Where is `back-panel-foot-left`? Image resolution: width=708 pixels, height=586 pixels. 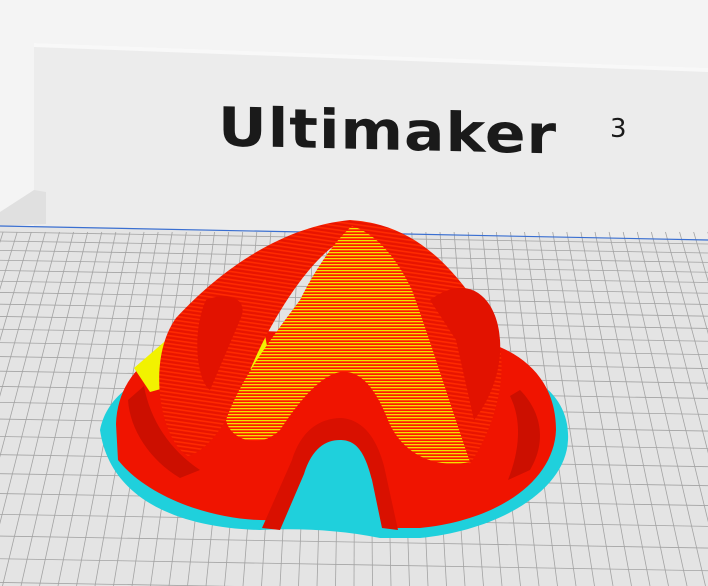 back-panel-foot-left is located at coordinates (23, 208).